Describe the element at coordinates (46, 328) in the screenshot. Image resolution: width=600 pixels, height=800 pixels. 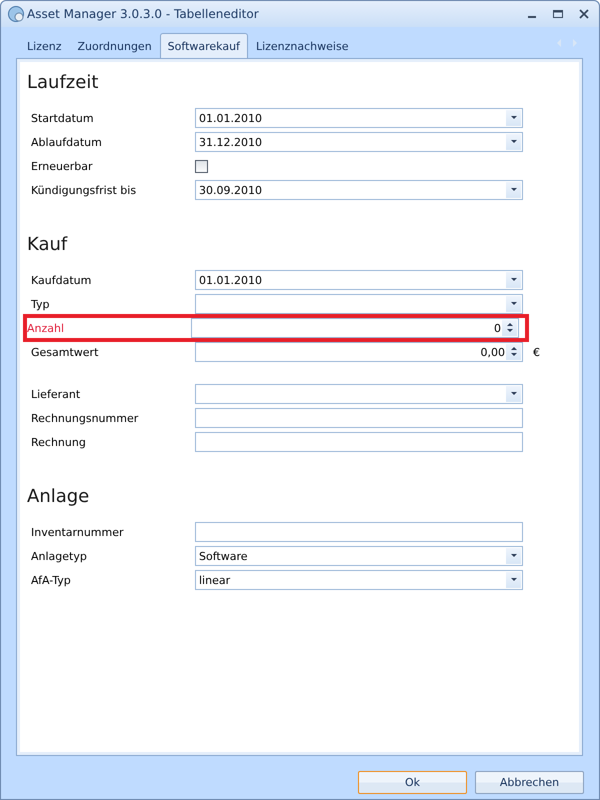
I see `field-label: Anzahl` at that location.